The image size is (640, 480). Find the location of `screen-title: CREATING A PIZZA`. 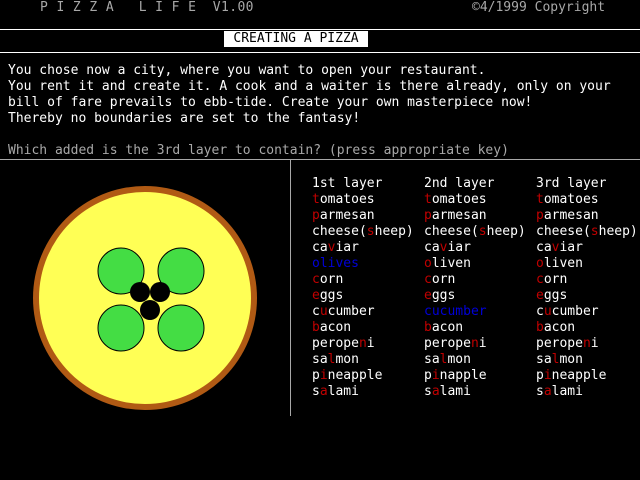

screen-title: CREATING A PIZZA is located at coordinates (296, 39).